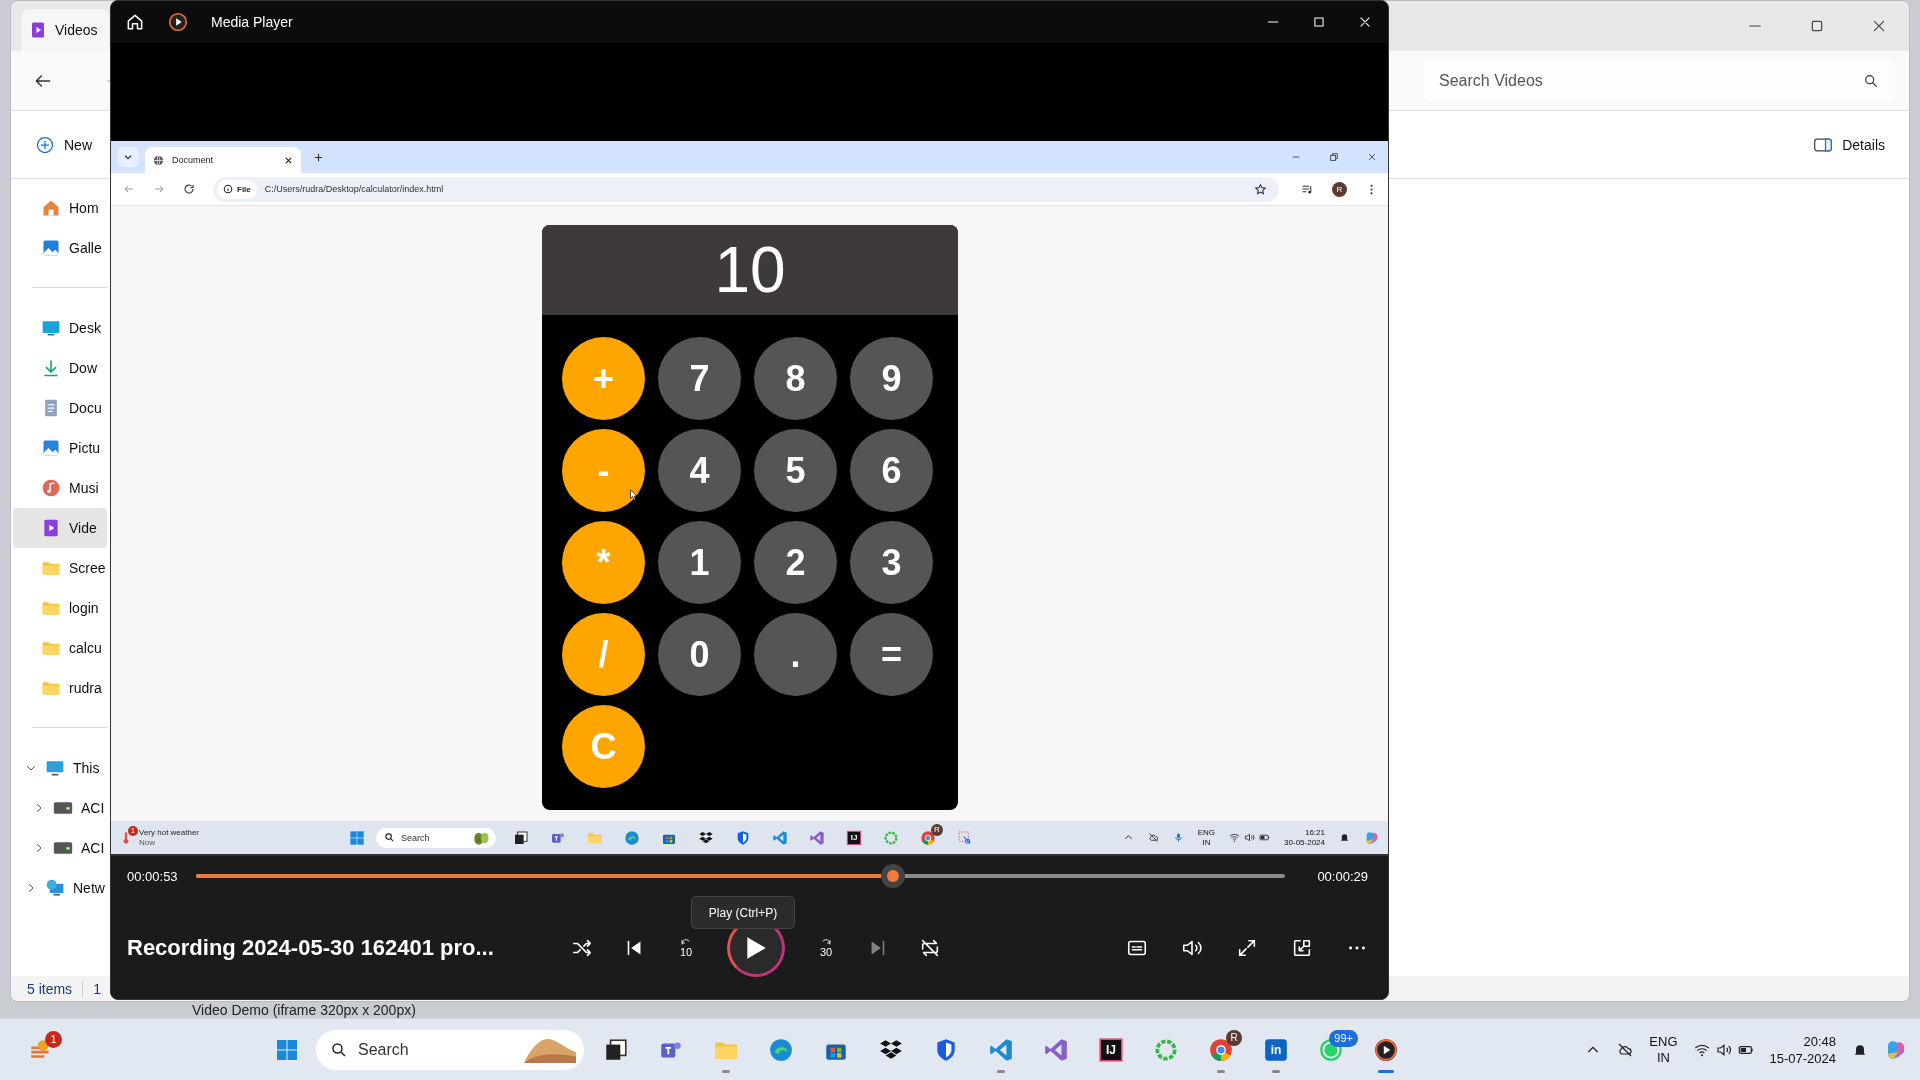 The image size is (1920, 1080). I want to click on landscape-icon, so click(550, 1049).